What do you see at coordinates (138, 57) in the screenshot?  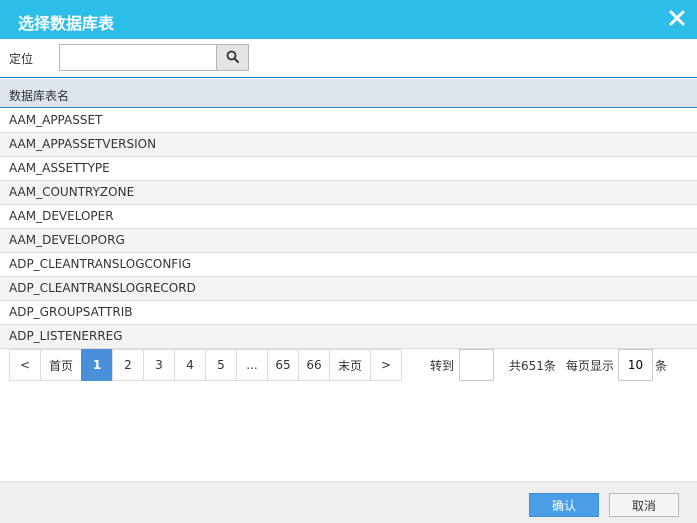 I see `search-input` at bounding box center [138, 57].